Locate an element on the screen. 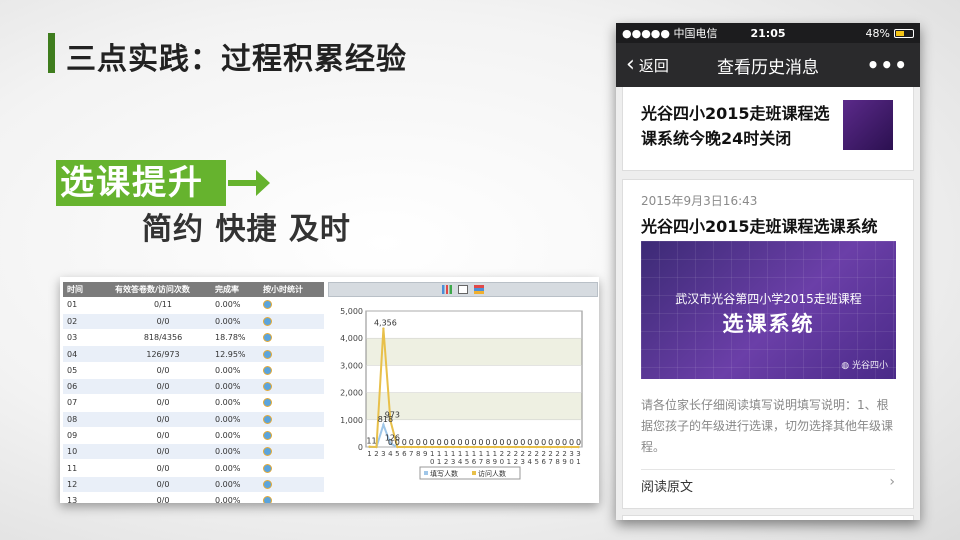  line-chart-icon is located at coordinates (463, 289).